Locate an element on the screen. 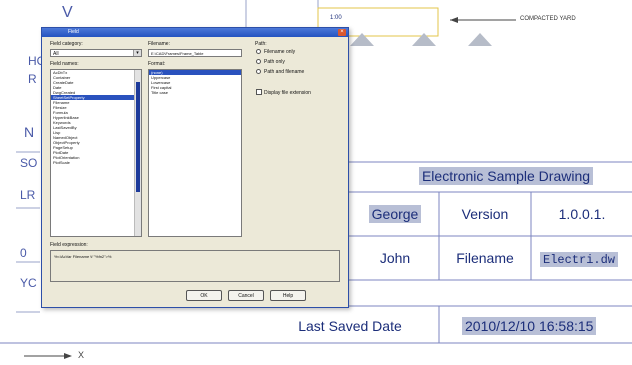 The image size is (632, 365). last-saved-cell: 2010/12/10 16:58:15 is located at coordinates (547, 326).